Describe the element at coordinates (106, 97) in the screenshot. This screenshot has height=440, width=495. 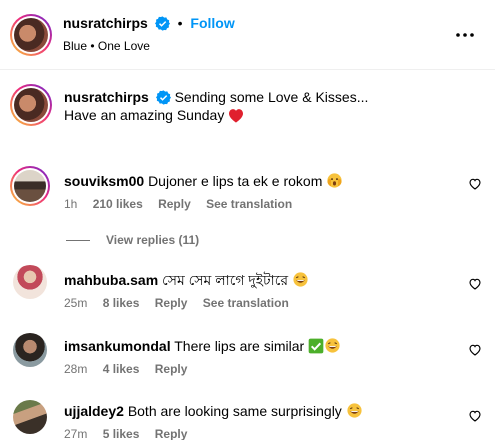
I see `caption-username: nusratchirps` at that location.